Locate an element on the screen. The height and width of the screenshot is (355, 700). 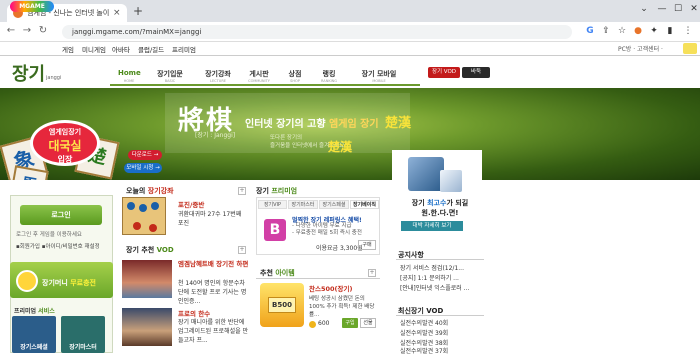
rec-divider is located at coordinates (318, 278).